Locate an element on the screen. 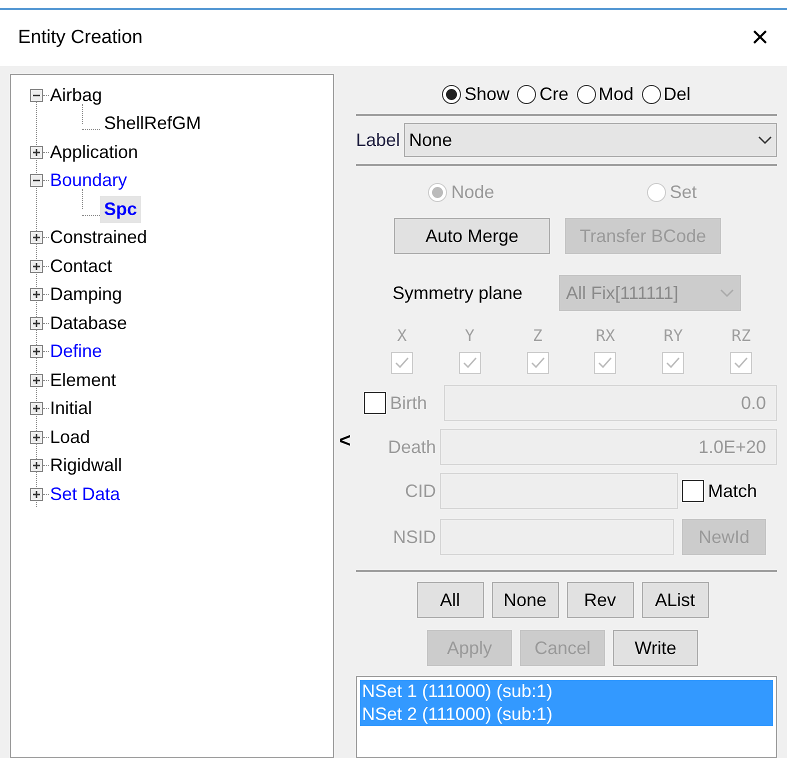 This screenshot has width=787, height=758. field-label: Label is located at coordinates (378, 140).